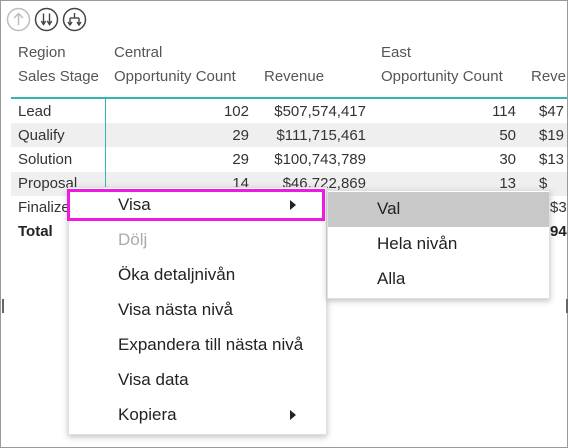 The image size is (568, 448). Describe the element at coordinates (197, 380) in the screenshot. I see `menu-item-show-data: Visa data` at that location.